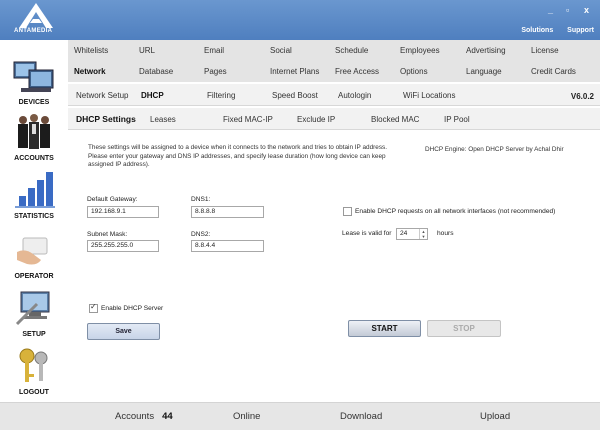  Describe the element at coordinates (423, 234) in the screenshot. I see `stepper-arrows-icon: ▲ ▼` at that location.